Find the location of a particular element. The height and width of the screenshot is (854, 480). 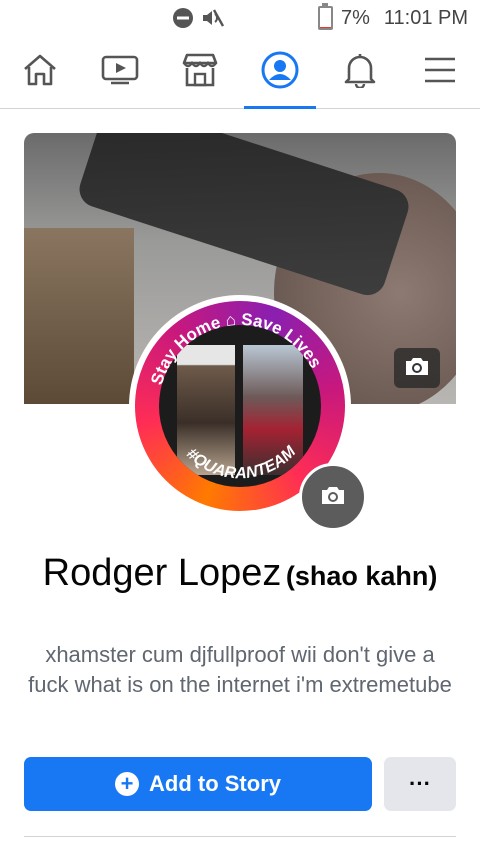

divider is located at coordinates (240, 836).